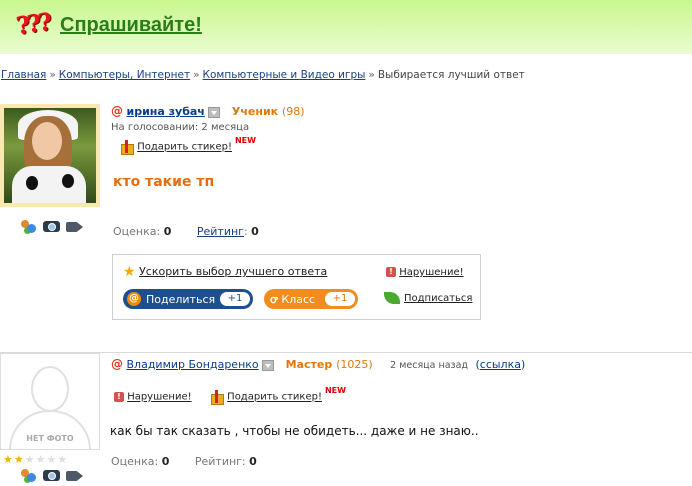 The width and height of the screenshot is (692, 486). What do you see at coordinates (438, 298) in the screenshot?
I see `subscribe-link: Подписаться` at bounding box center [438, 298].